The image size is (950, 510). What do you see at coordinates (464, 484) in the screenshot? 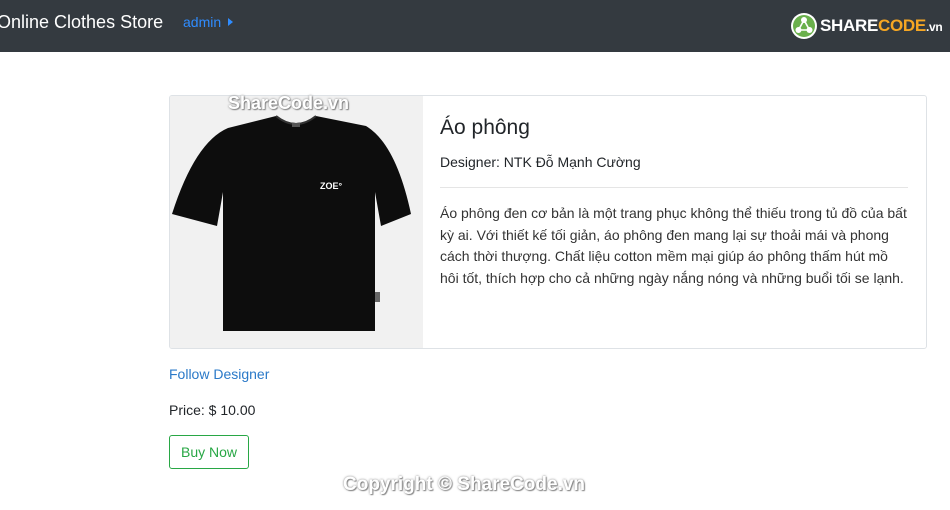
I see `watermark-bottom: Copyright © ShareCode.vn` at bounding box center [464, 484].